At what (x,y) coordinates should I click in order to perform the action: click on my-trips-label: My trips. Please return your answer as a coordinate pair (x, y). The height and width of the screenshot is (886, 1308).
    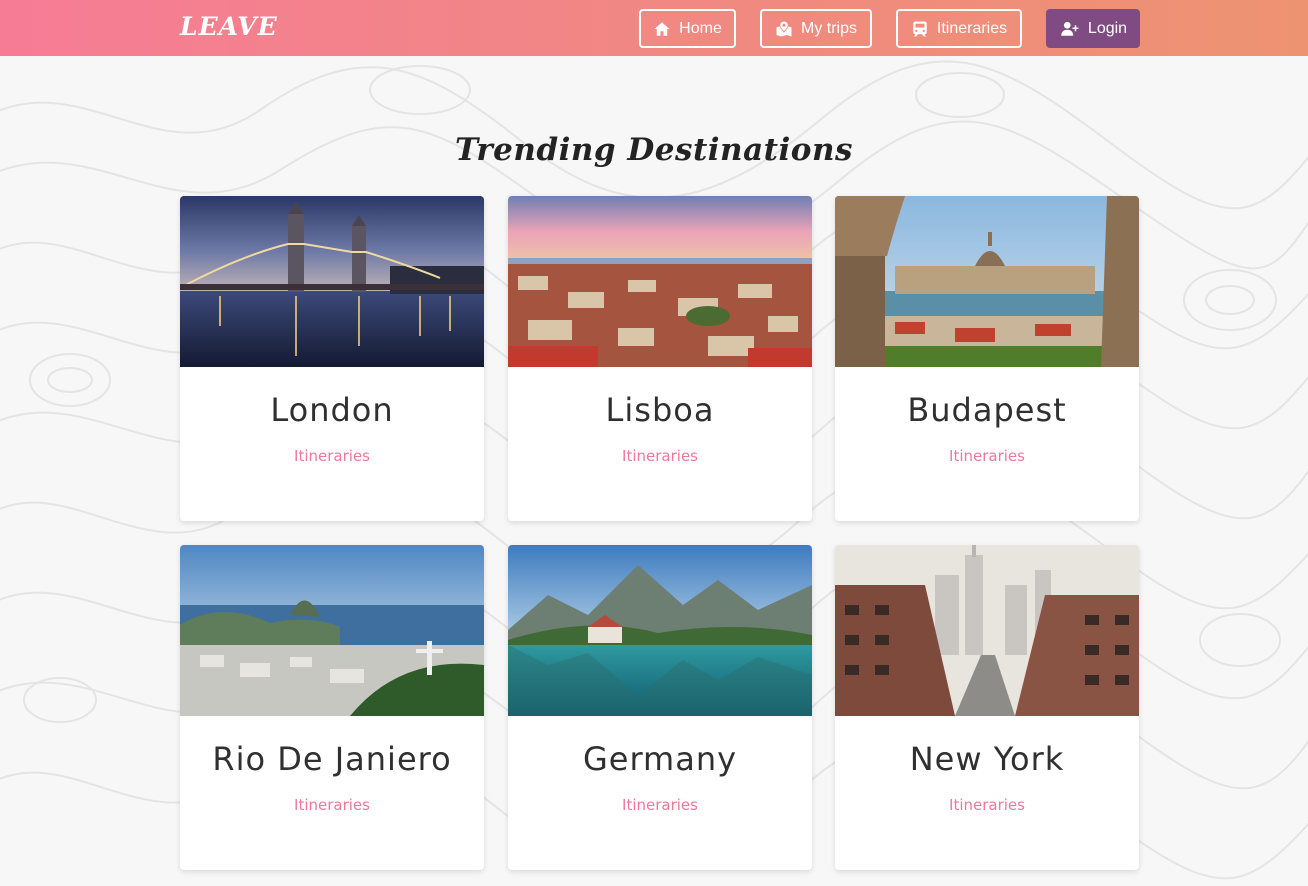
    Looking at the image, I should click on (829, 28).